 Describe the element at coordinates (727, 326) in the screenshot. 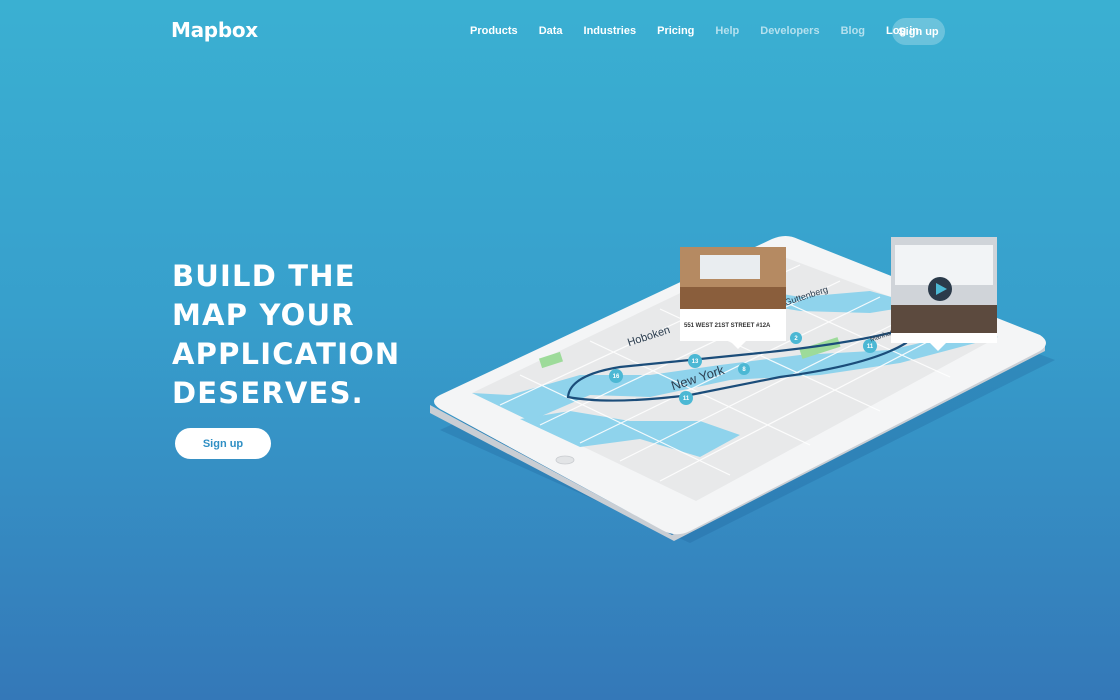

I see `listing-card-address: 551 WEST 21ST STREET #12A` at that location.